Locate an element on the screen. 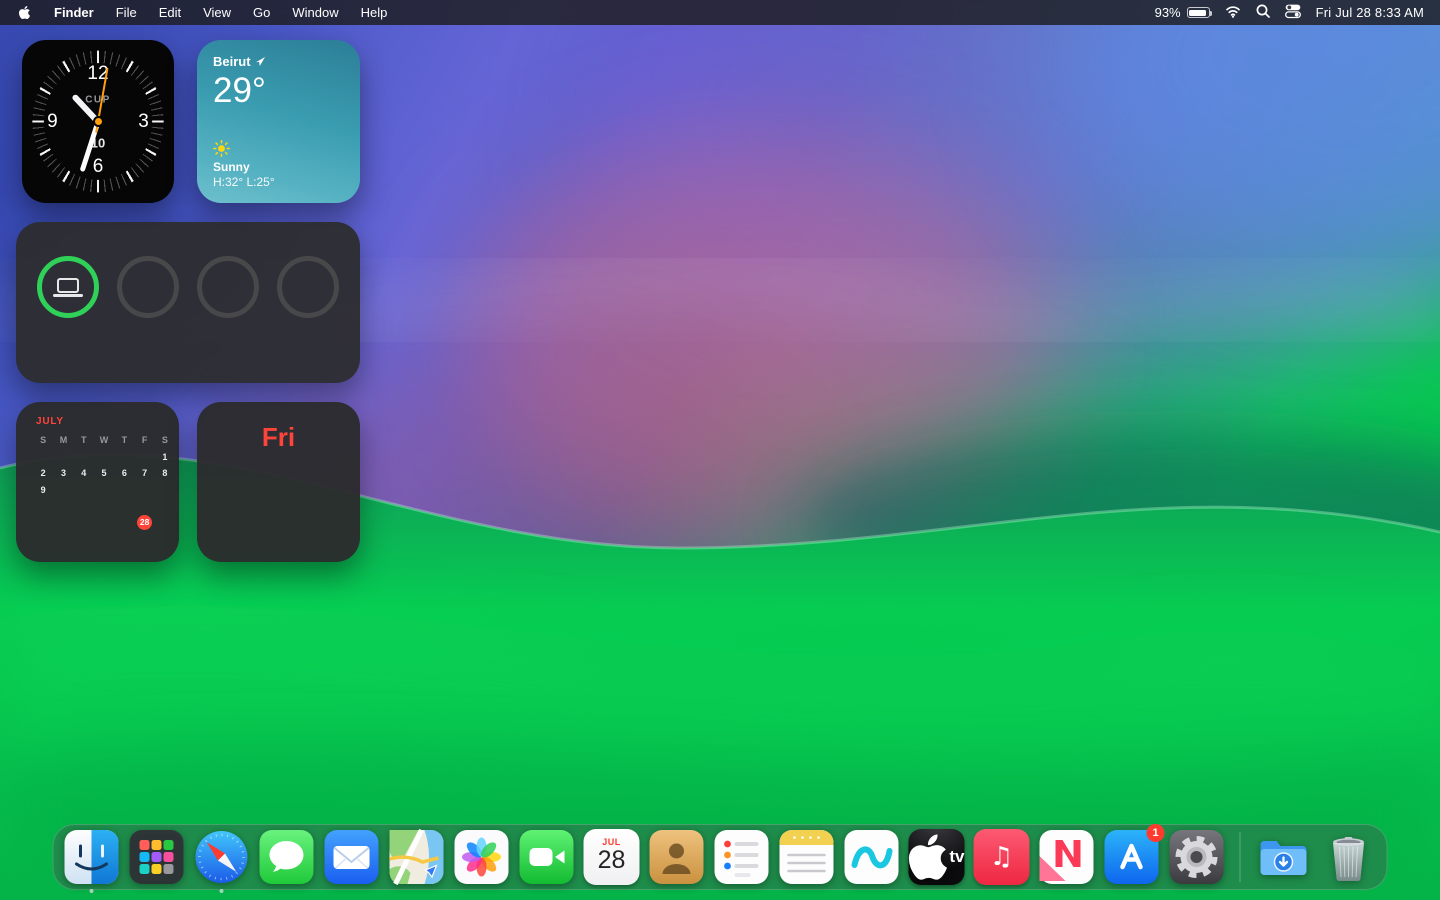 The width and height of the screenshot is (1440, 900). battery-icon is located at coordinates (1199, 12).